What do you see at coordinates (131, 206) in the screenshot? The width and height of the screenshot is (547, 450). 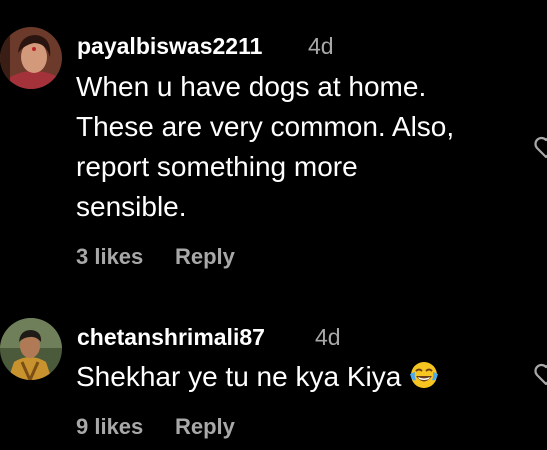 I see `comment-text-line: sensible.` at bounding box center [131, 206].